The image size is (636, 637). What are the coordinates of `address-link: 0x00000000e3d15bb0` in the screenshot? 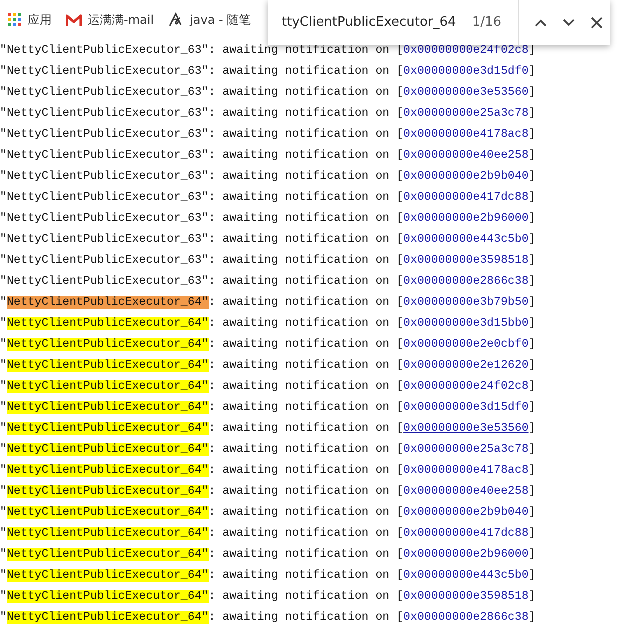 It's located at (466, 323).